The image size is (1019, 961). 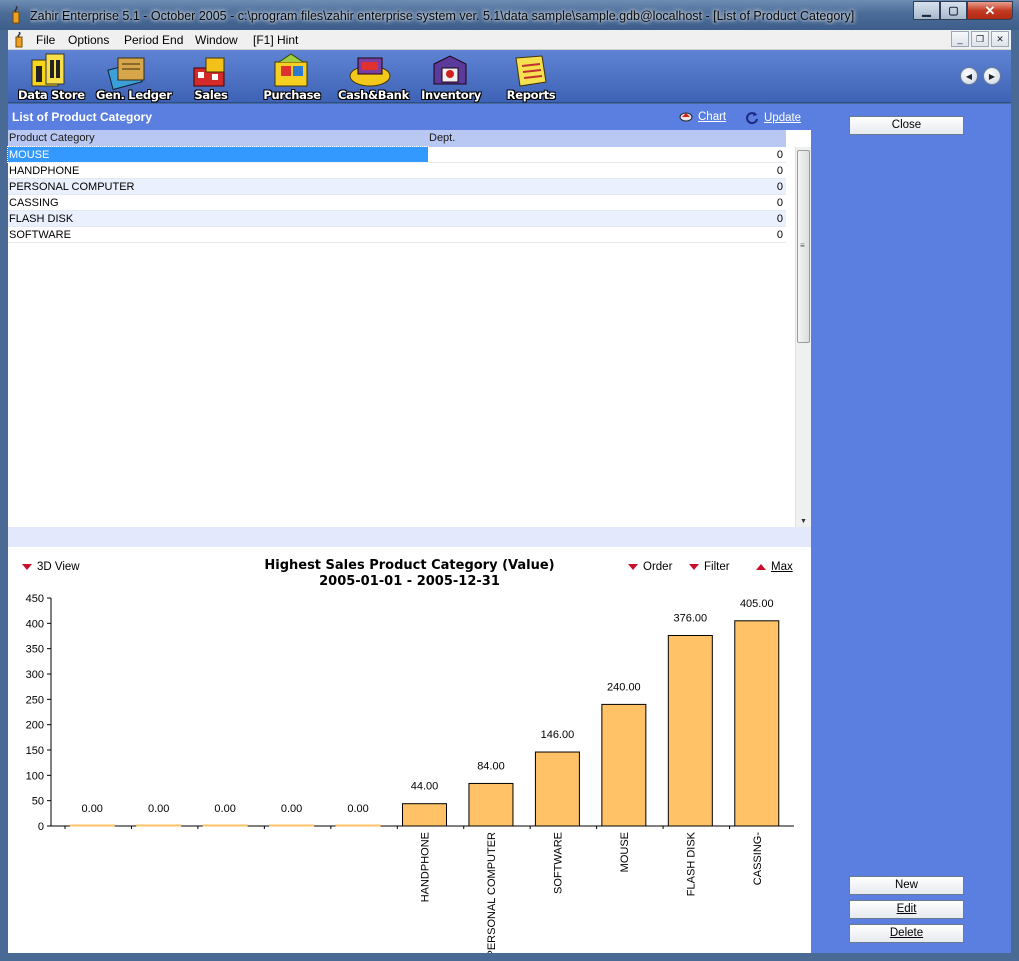 What do you see at coordinates (397, 219) in the screenshot?
I see `table-row: FLASH DISK 0` at bounding box center [397, 219].